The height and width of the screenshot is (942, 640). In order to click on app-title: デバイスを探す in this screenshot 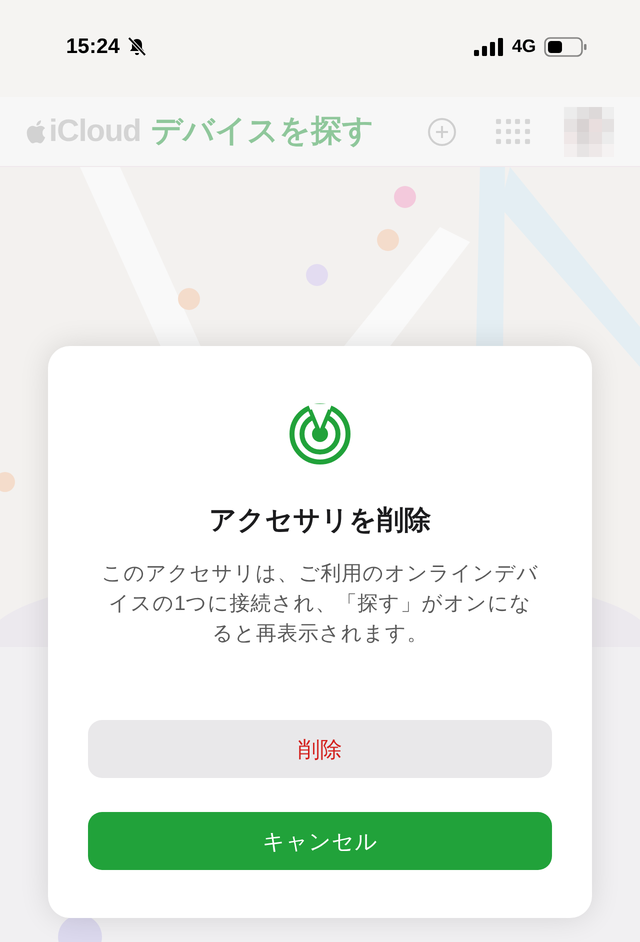, I will do `click(262, 131)`.